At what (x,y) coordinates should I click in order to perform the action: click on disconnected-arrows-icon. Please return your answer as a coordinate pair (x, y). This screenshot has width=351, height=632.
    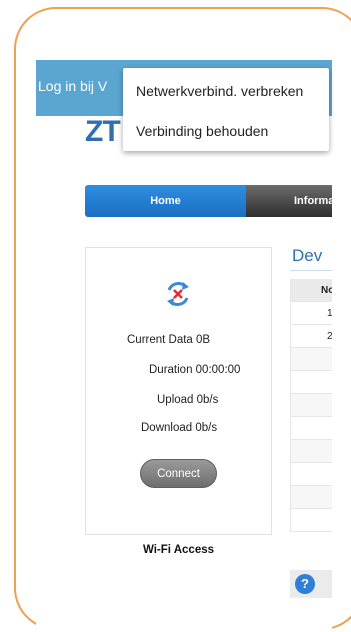
    Looking at the image, I should click on (178, 294).